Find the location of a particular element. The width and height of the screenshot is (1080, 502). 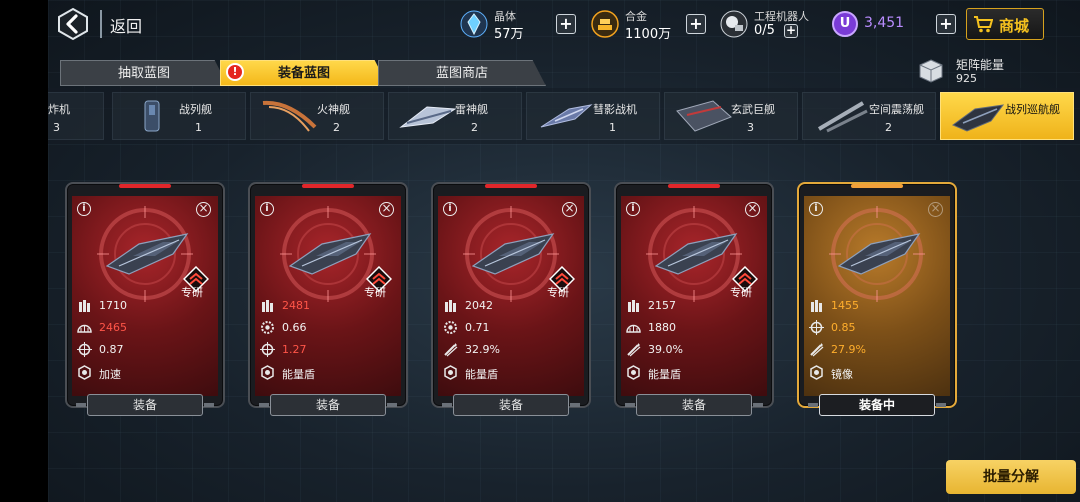

tab-draw-blueprint: 抽取蓝图 is located at coordinates (144, 73).